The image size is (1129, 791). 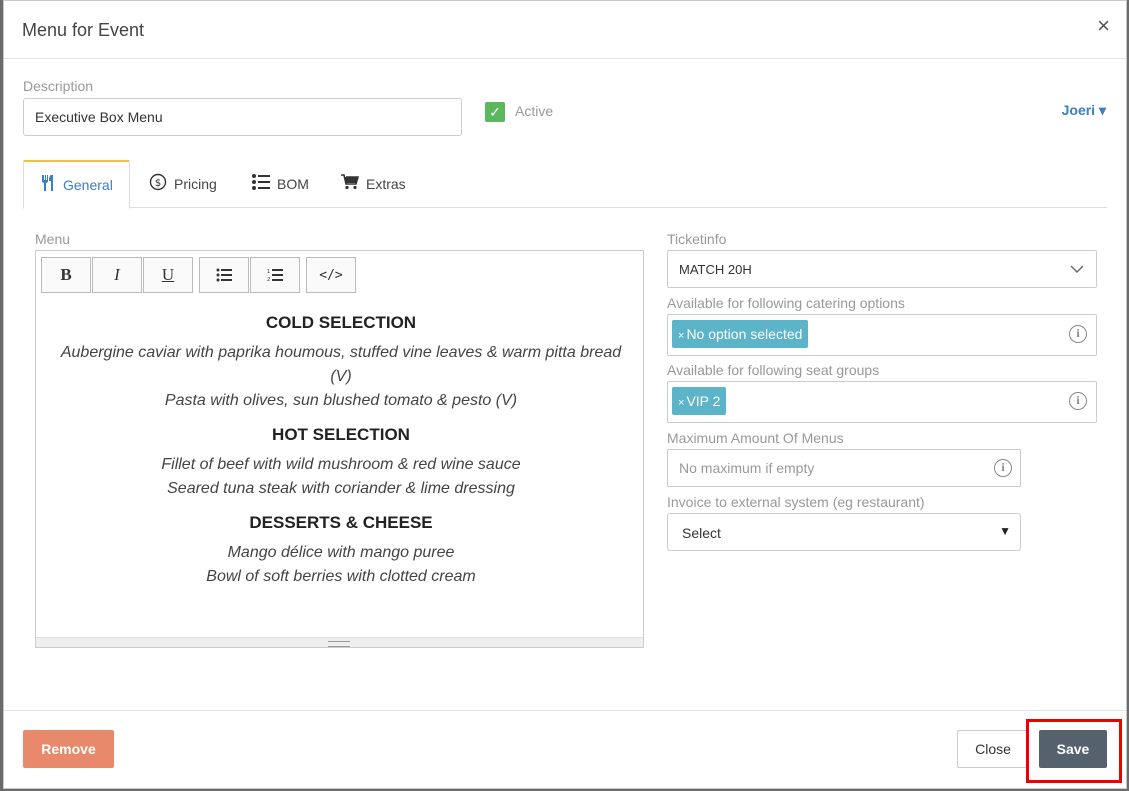 I want to click on max-menus-label: Maximum Amount Of Menus, so click(x=755, y=438).